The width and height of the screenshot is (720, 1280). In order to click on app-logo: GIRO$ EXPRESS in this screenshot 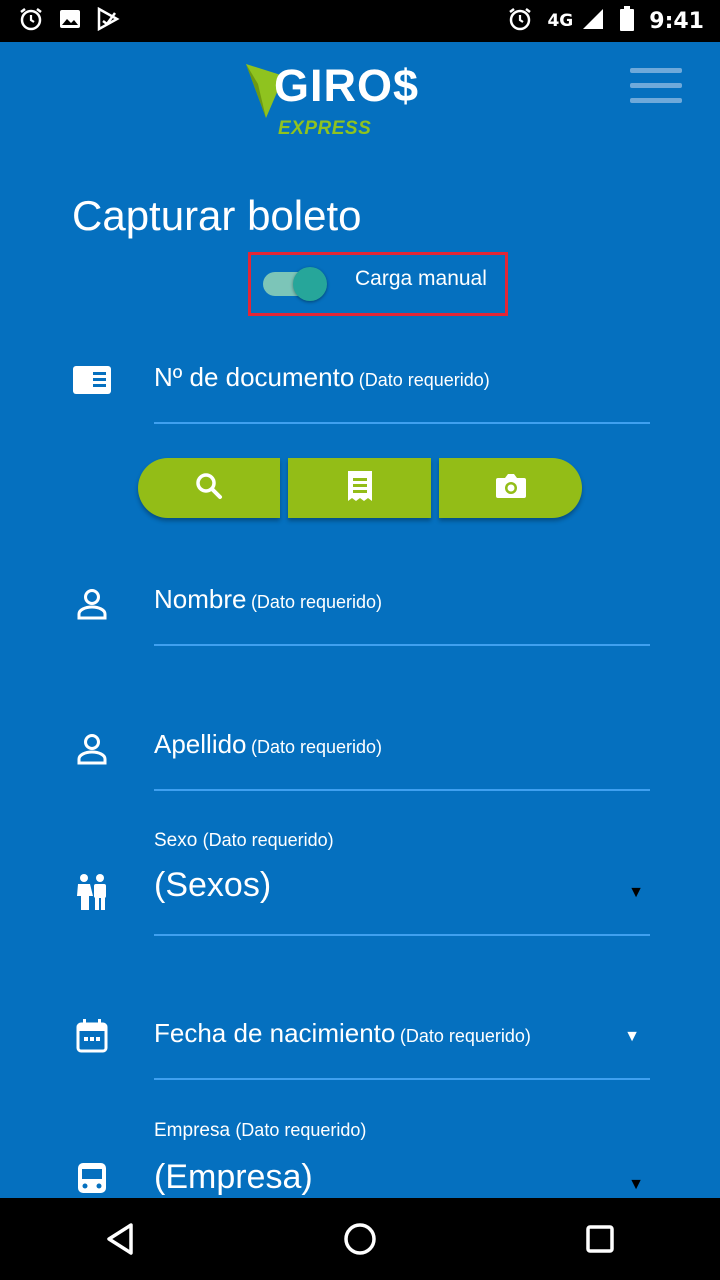, I will do `click(349, 105)`.